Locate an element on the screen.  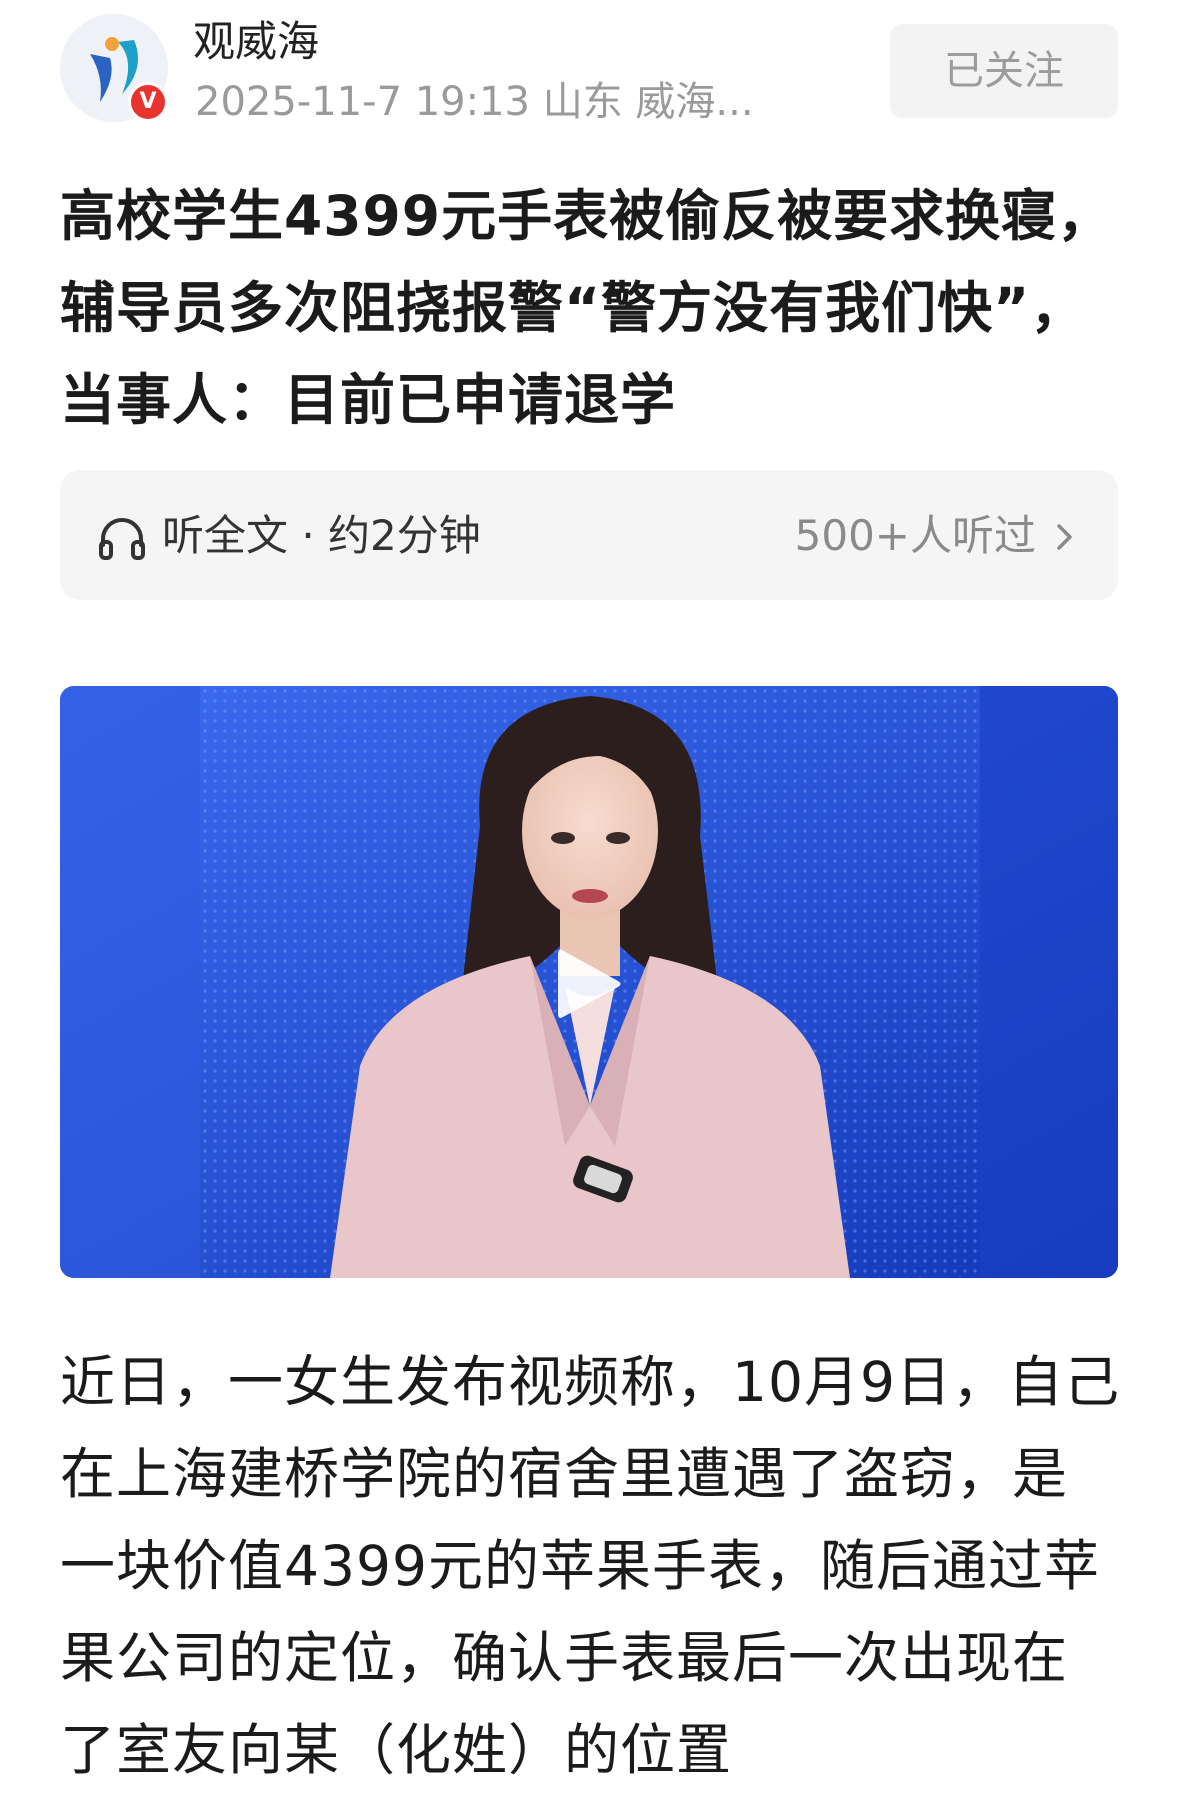
listen-full-text-bar: 听全文 · 约2分钟 500+人听过 is located at coordinates (589, 535).